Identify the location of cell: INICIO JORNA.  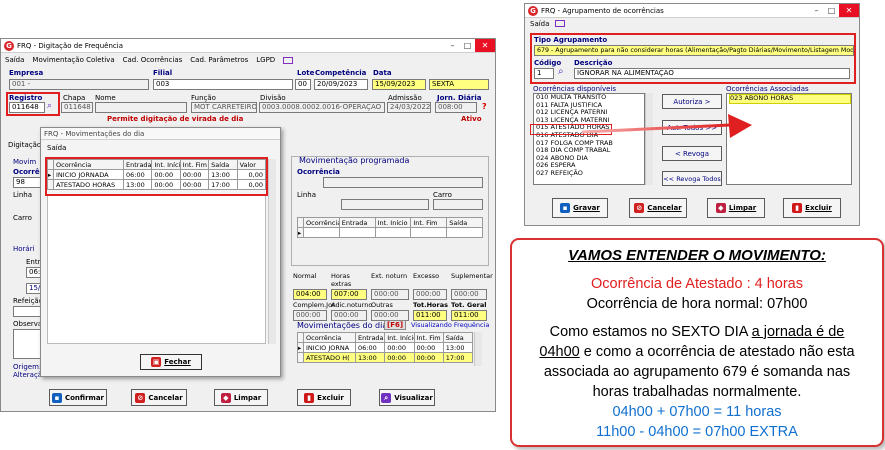
(329, 347).